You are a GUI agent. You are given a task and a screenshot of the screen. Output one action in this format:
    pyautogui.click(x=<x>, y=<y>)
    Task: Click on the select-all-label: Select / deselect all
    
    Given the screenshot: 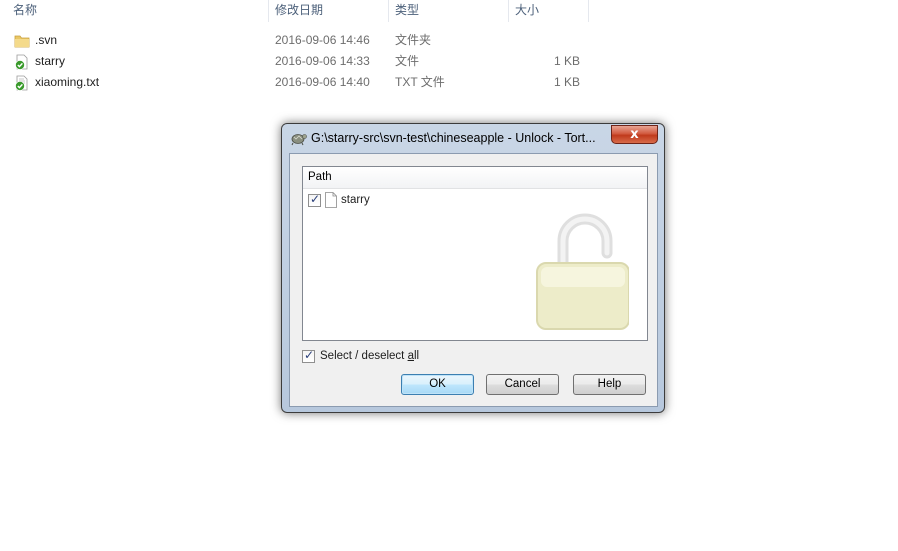 What is the action you would take?
    pyautogui.click(x=369, y=356)
    